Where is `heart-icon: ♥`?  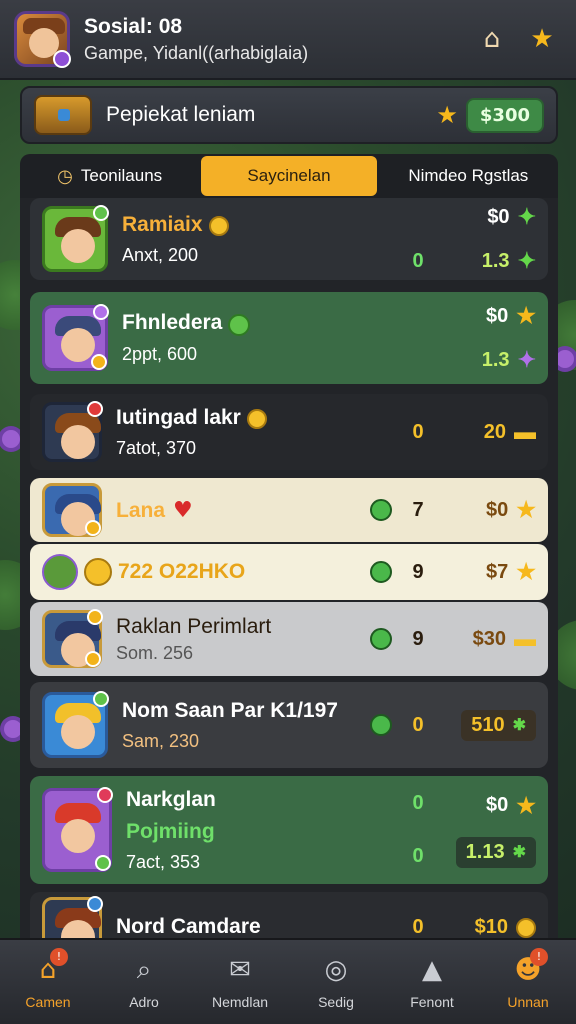 heart-icon: ♥ is located at coordinates (183, 510).